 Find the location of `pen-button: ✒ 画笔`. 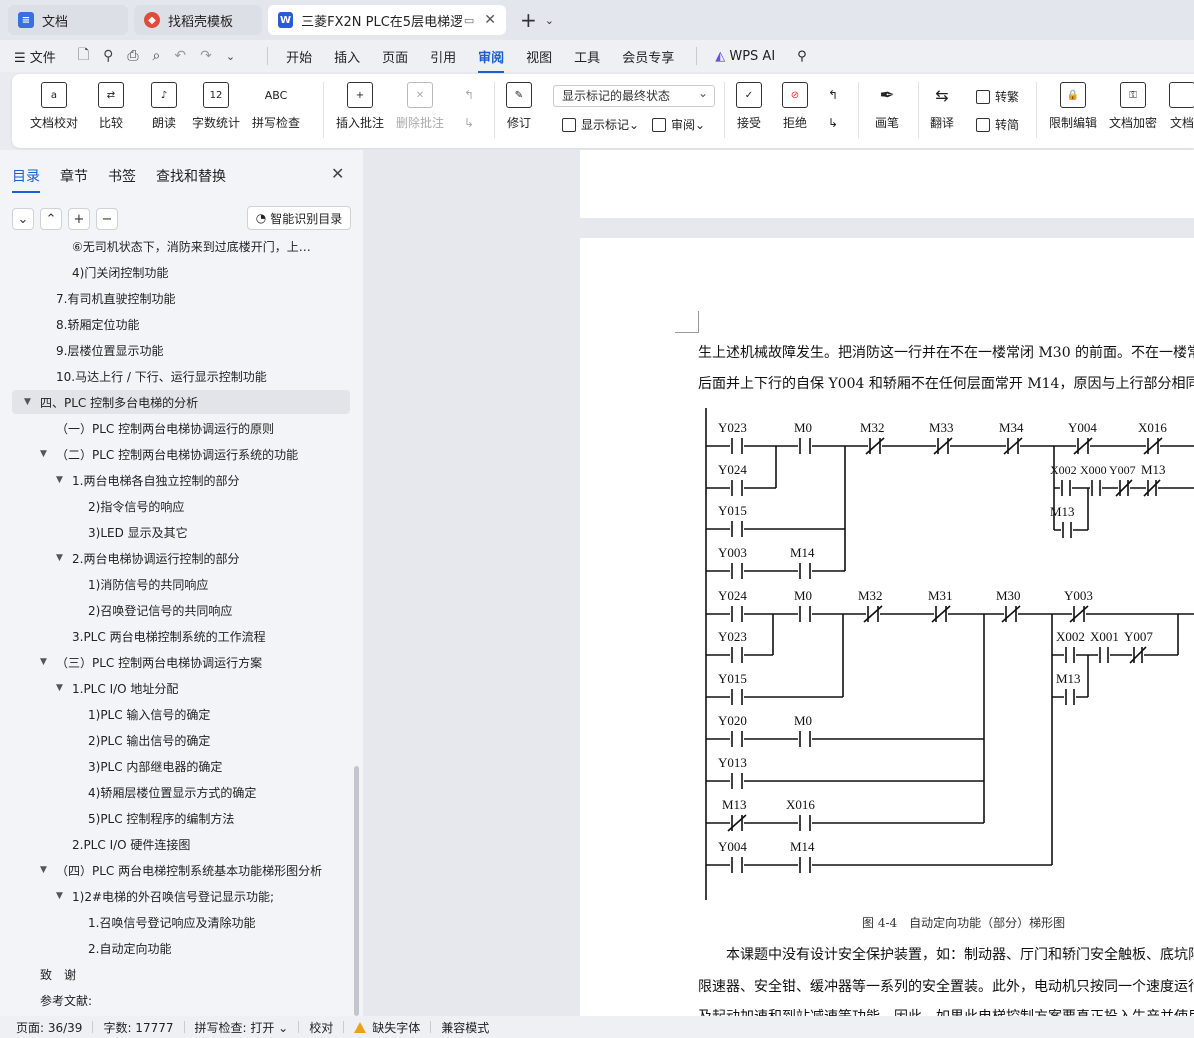

pen-button: ✒ 画笔 is located at coordinates (887, 106).